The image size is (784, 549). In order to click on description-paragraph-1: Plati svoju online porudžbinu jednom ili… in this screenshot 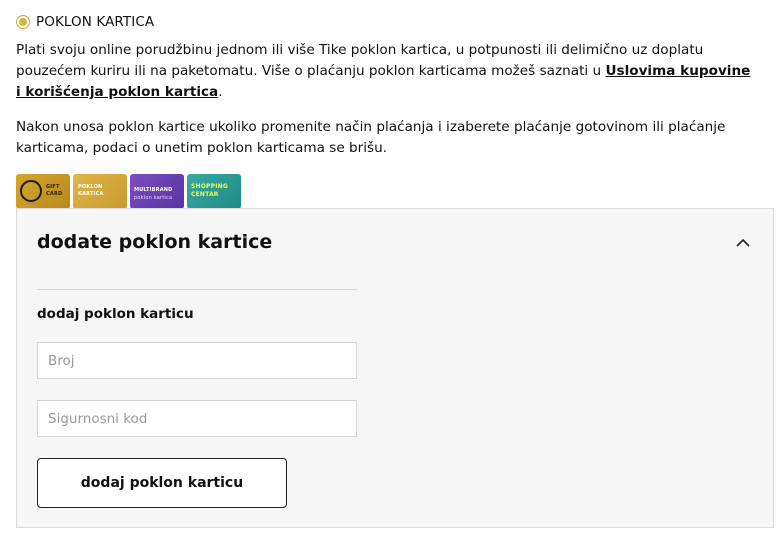, I will do `click(386, 71)`.